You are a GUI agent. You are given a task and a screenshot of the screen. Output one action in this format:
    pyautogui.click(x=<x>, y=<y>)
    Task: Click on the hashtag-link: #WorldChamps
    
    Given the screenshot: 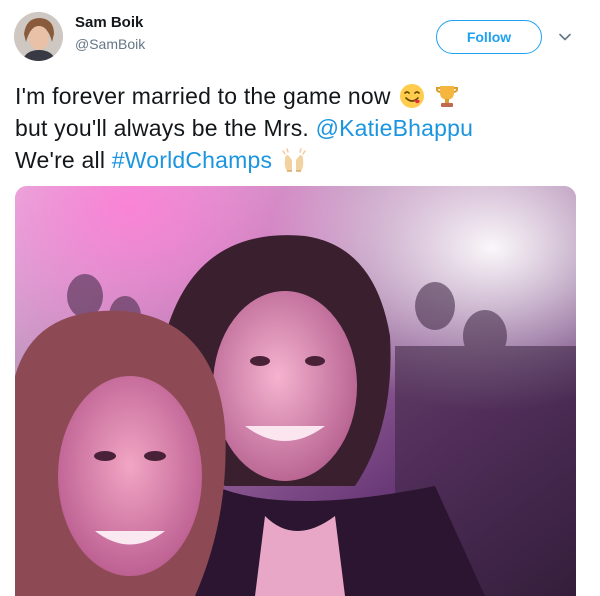 What is the action you would take?
    pyautogui.click(x=192, y=160)
    